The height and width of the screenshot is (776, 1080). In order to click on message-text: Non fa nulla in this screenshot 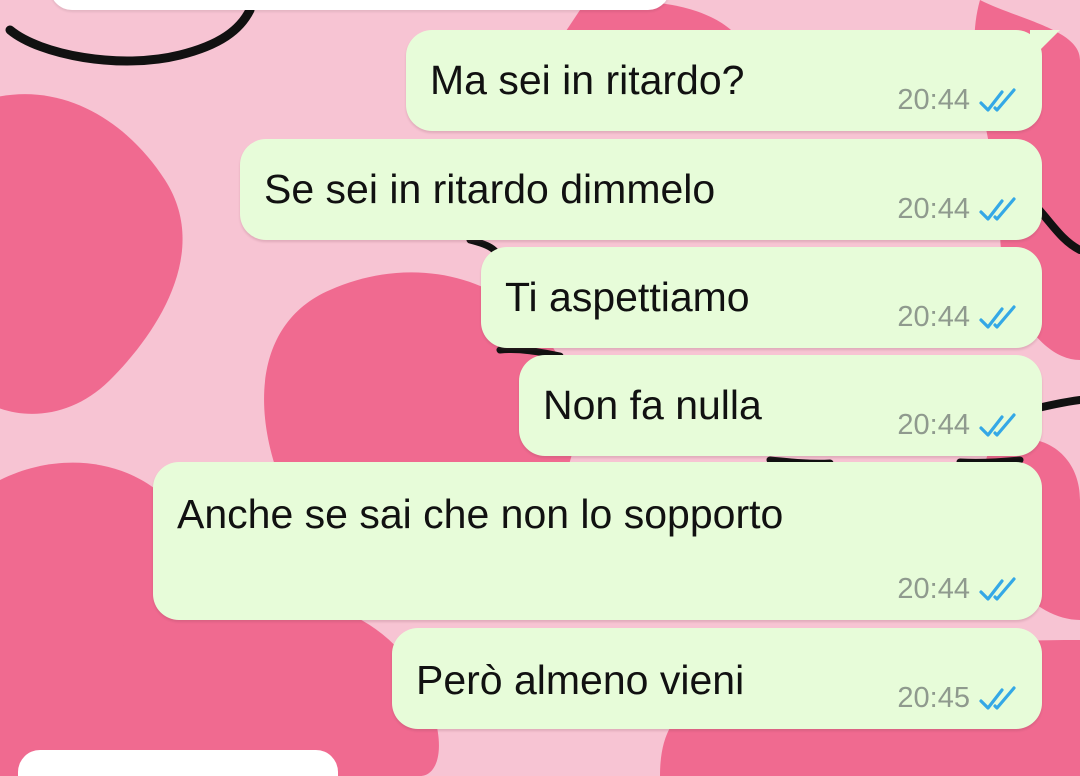, I will do `click(652, 405)`.